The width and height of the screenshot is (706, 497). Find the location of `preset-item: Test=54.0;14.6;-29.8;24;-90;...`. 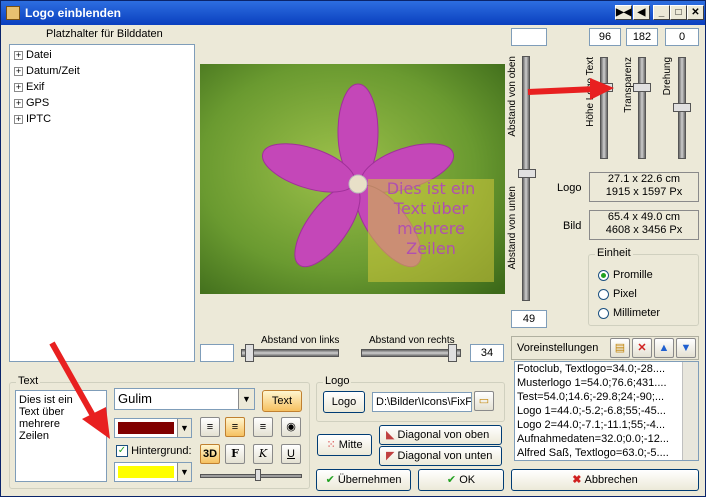

preset-item: Test=54.0;14.6;-29.8;24;-90;... is located at coordinates (606, 397).